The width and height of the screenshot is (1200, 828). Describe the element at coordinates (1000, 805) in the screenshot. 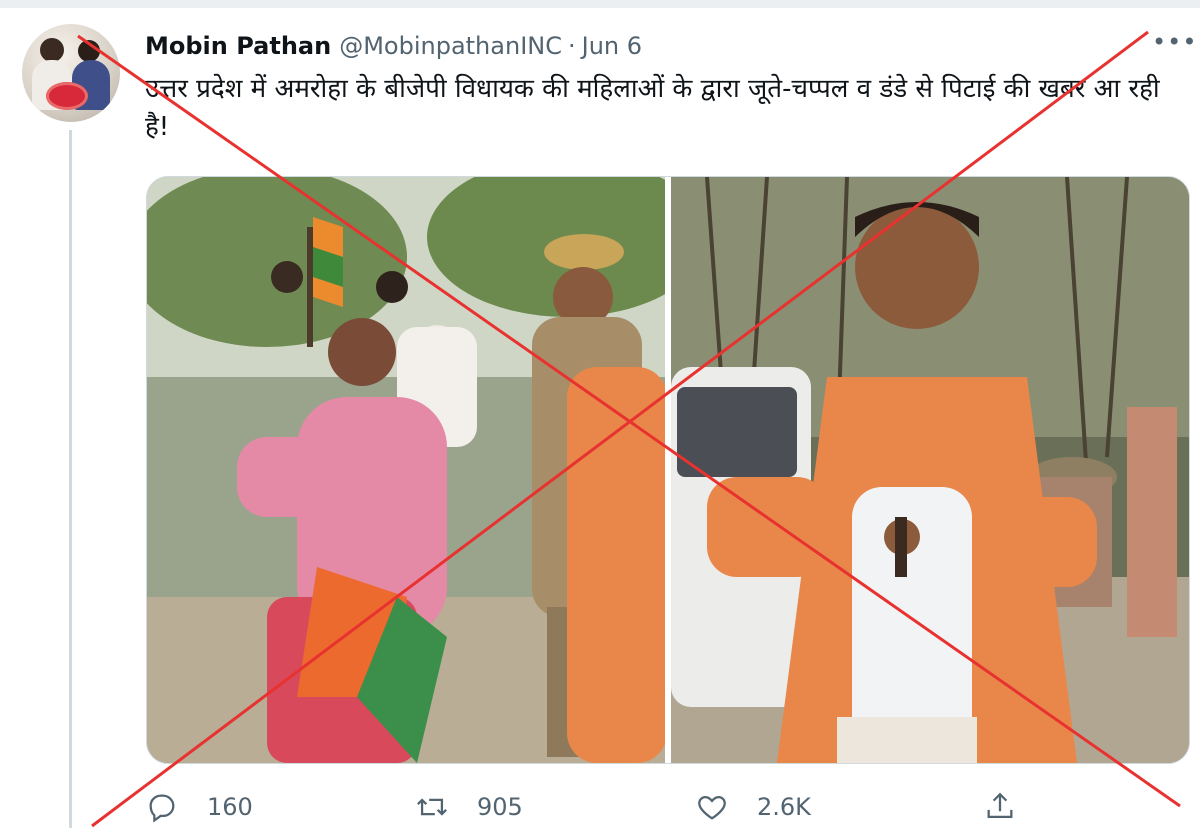

I see `share-icon` at that location.